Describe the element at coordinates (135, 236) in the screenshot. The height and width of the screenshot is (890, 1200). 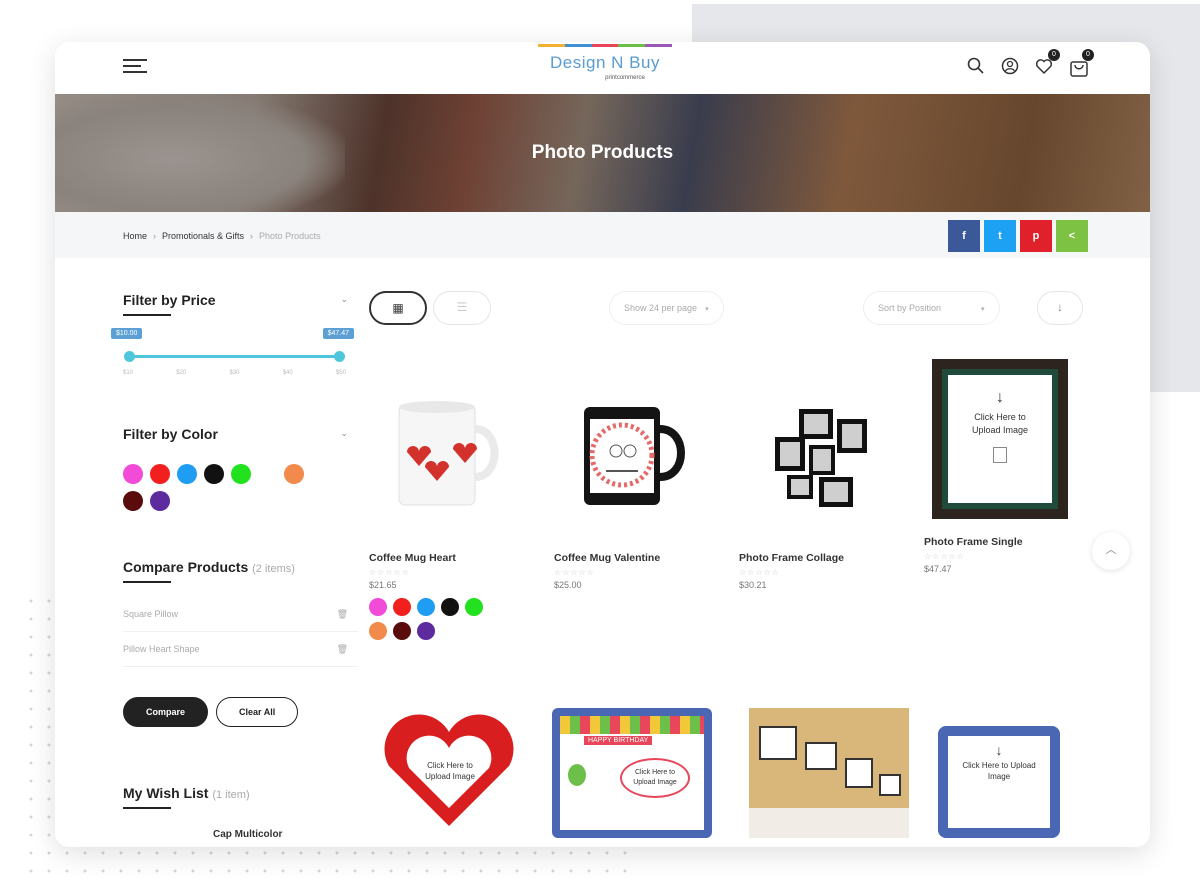
I see `breadcrumb-home: Home` at that location.